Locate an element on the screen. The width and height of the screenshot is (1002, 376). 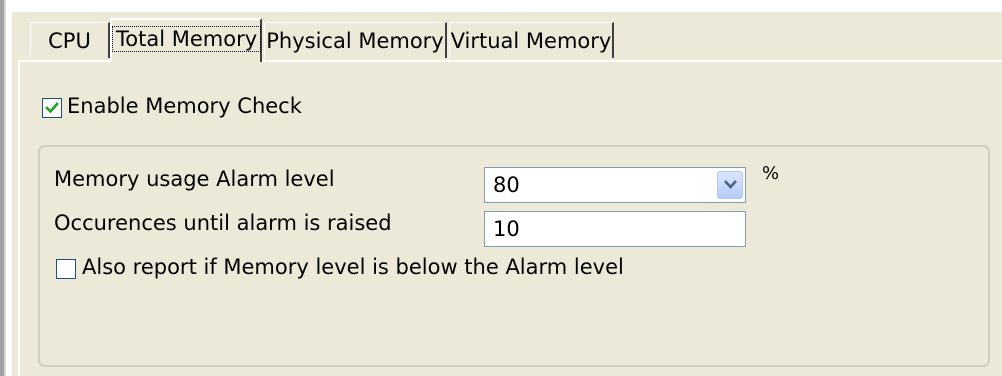
percent-unit-label: % is located at coordinates (771, 173).